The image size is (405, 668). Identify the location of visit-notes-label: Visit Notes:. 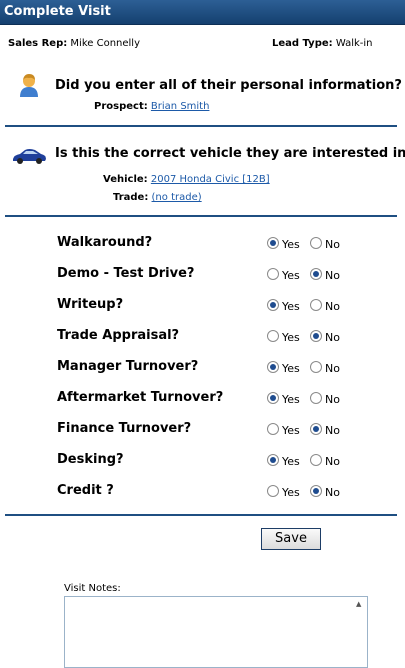
(92, 588).